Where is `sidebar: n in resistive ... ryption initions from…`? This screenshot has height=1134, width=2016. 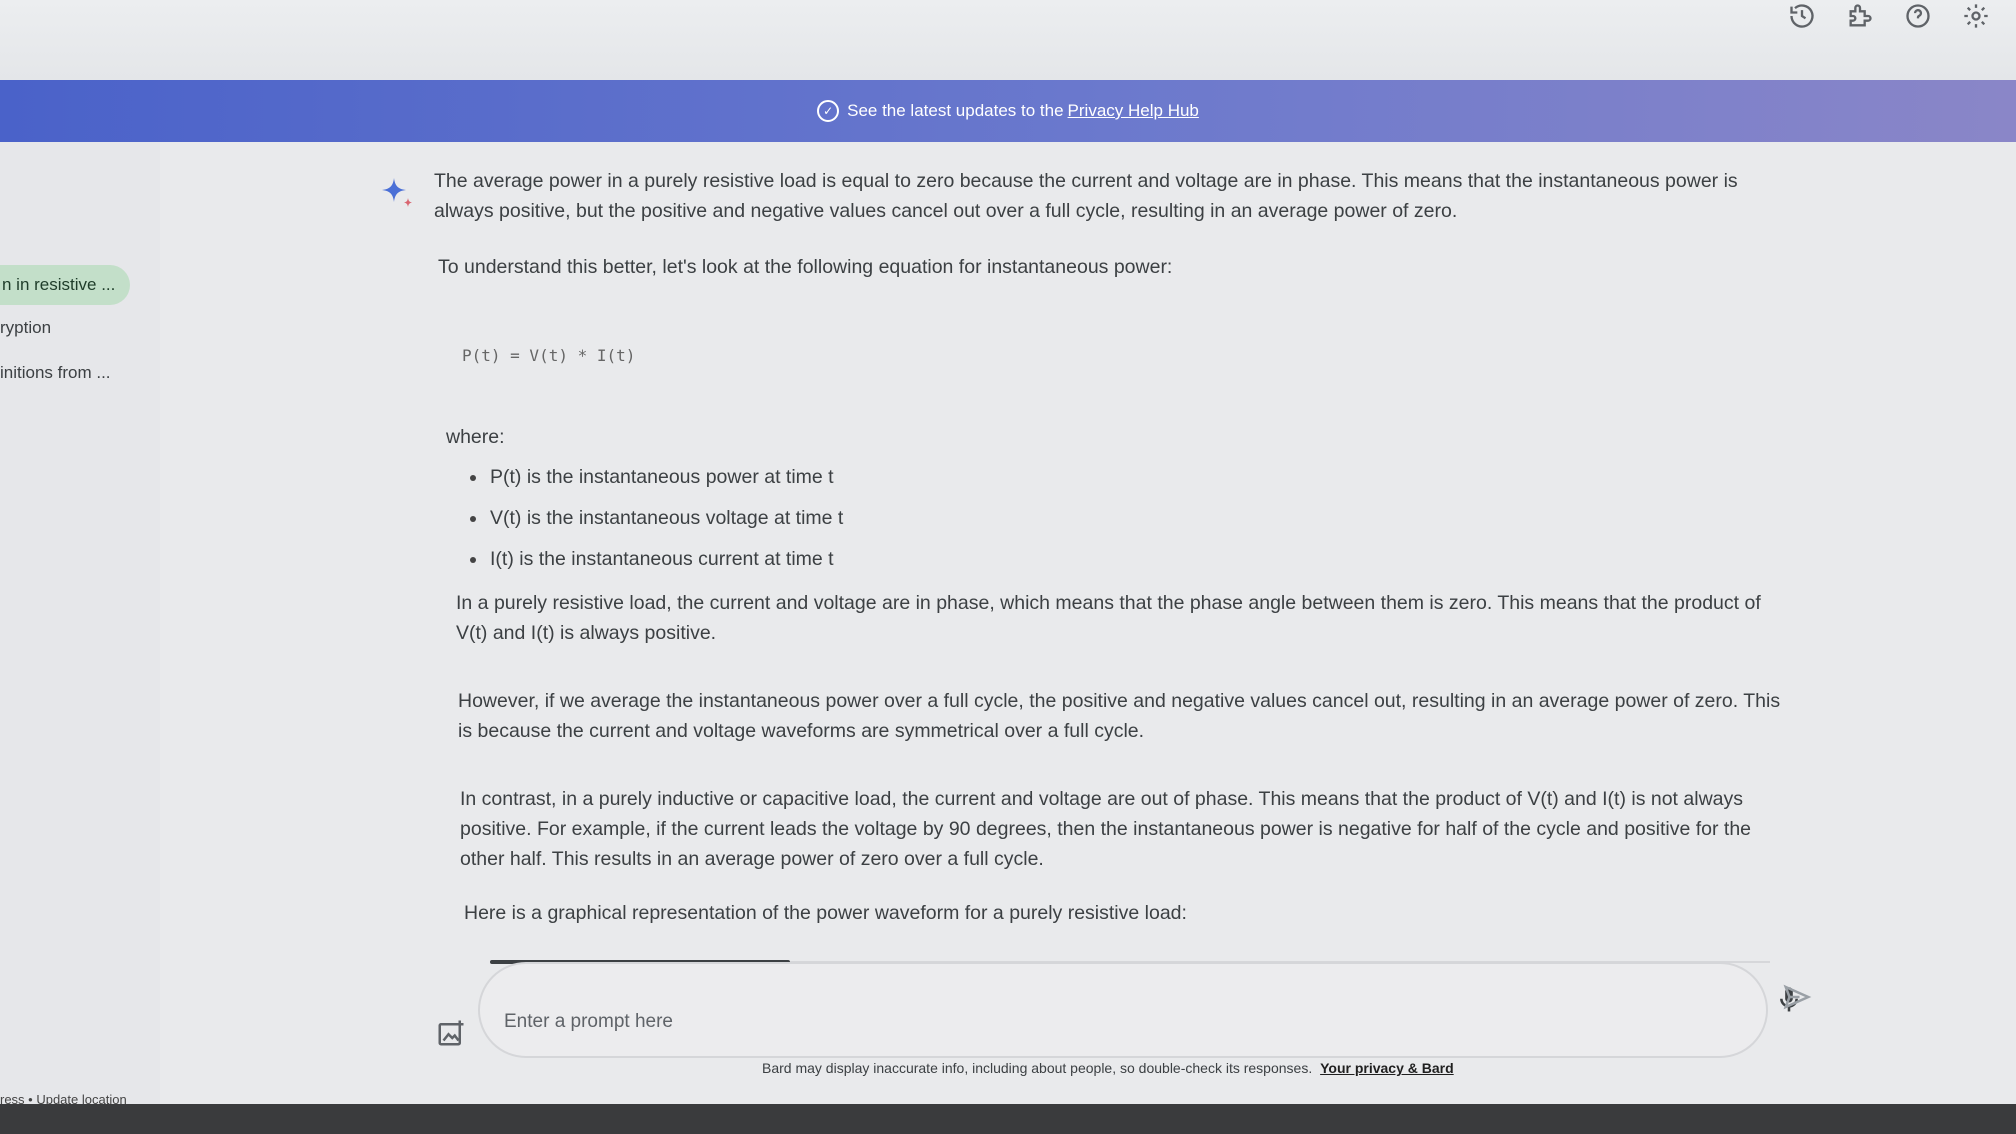 sidebar: n in resistive ... ryption initions from… is located at coordinates (80, 638).